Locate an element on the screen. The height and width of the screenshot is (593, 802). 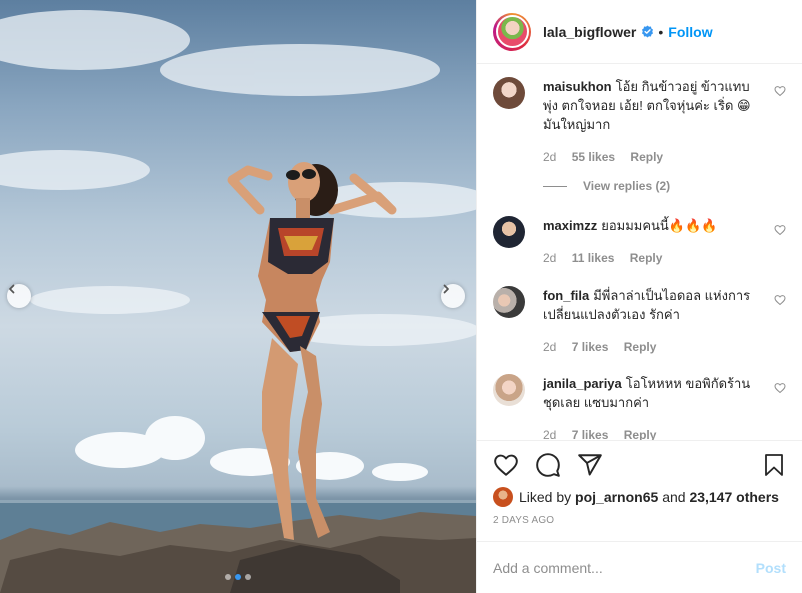
comment-icon is located at coordinates (548, 465).